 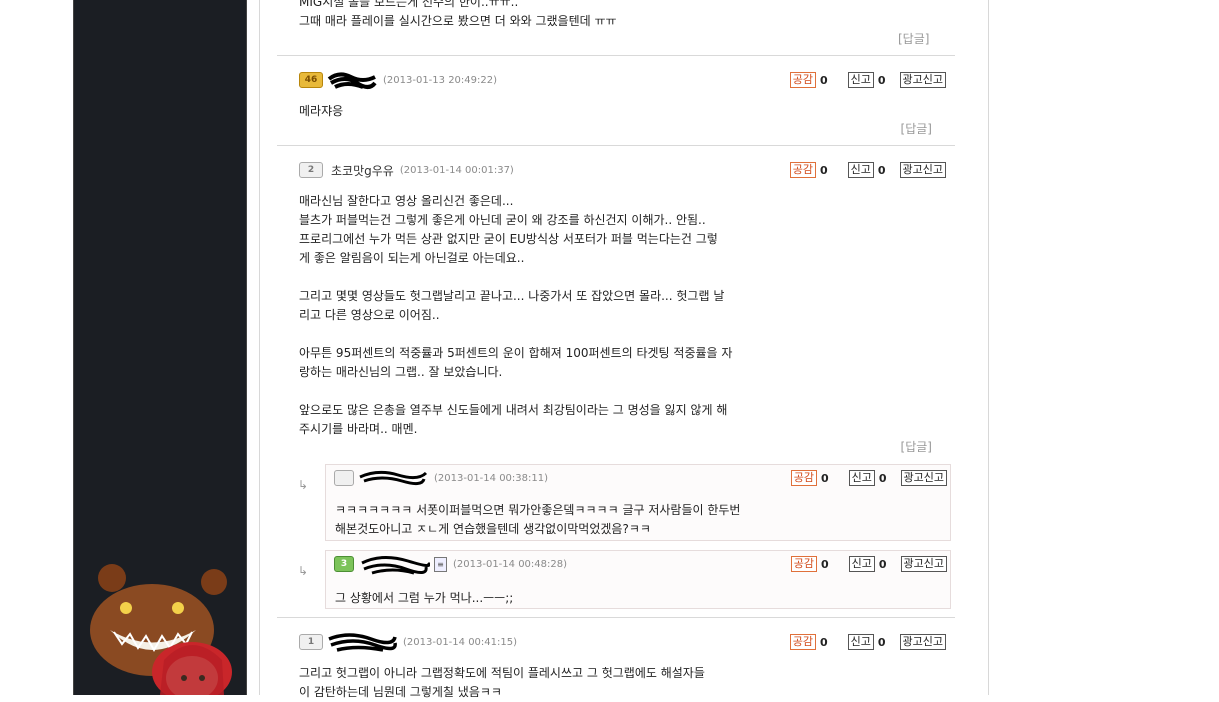 I want to click on comment-body: 메라쟈응, so click(x=321, y=111).